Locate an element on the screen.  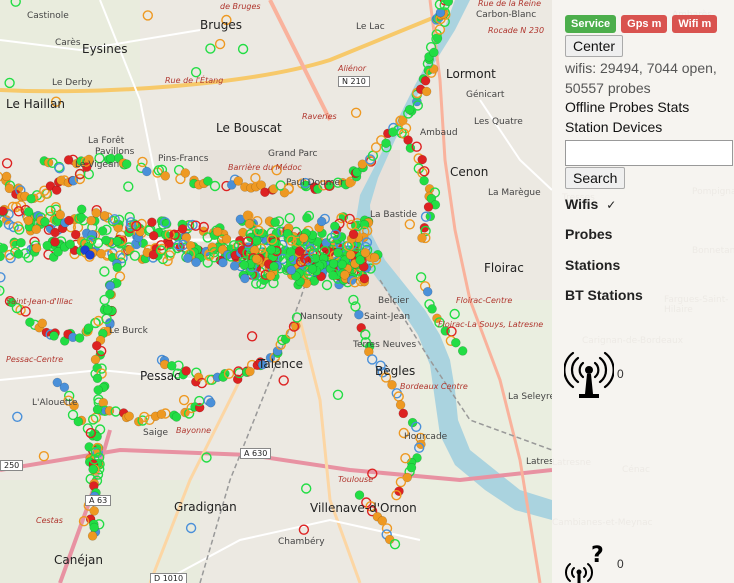
search-button: Search is located at coordinates (595, 178).